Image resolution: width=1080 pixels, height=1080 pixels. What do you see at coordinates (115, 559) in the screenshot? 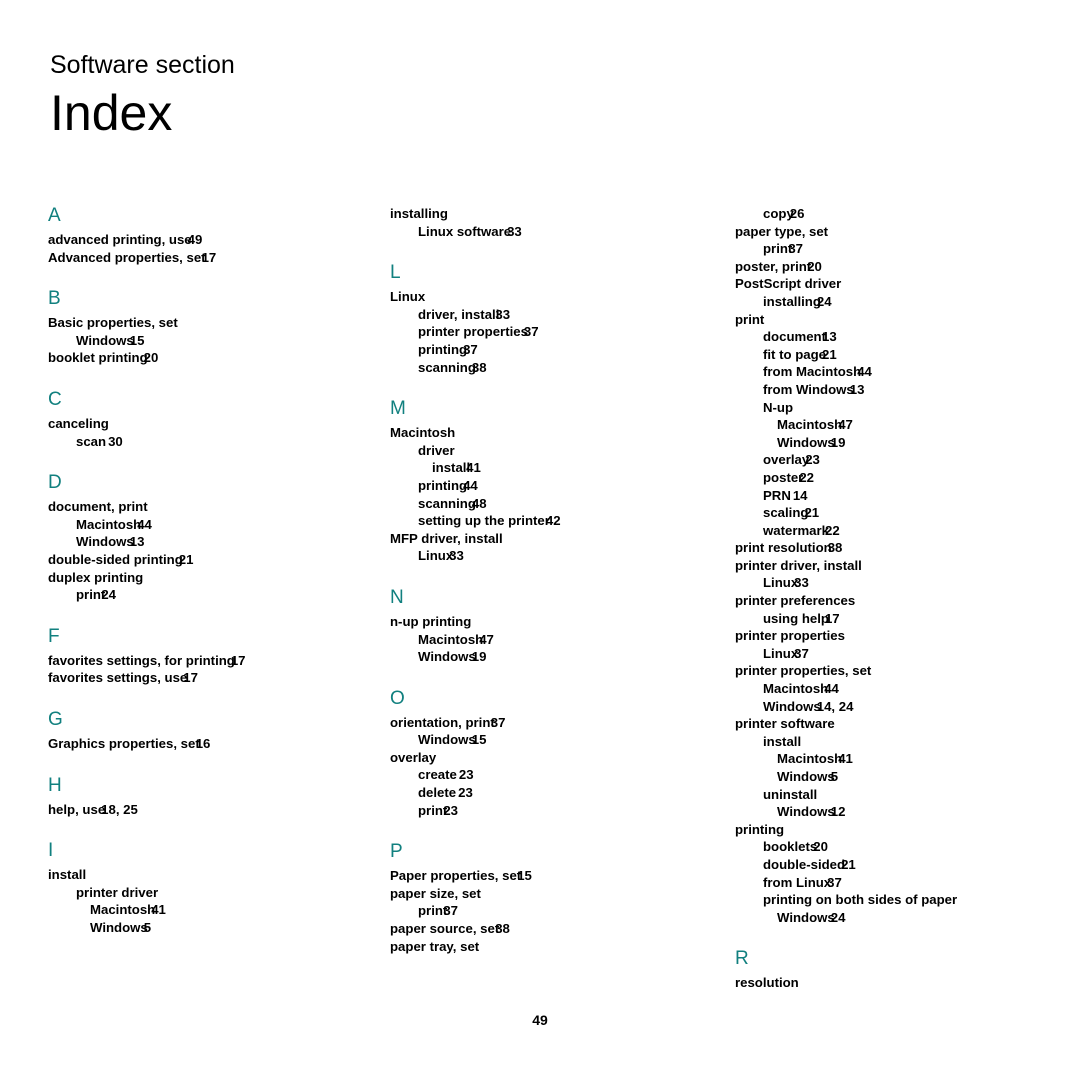
I see `index-entry-text: double-sided printing` at bounding box center [115, 559].